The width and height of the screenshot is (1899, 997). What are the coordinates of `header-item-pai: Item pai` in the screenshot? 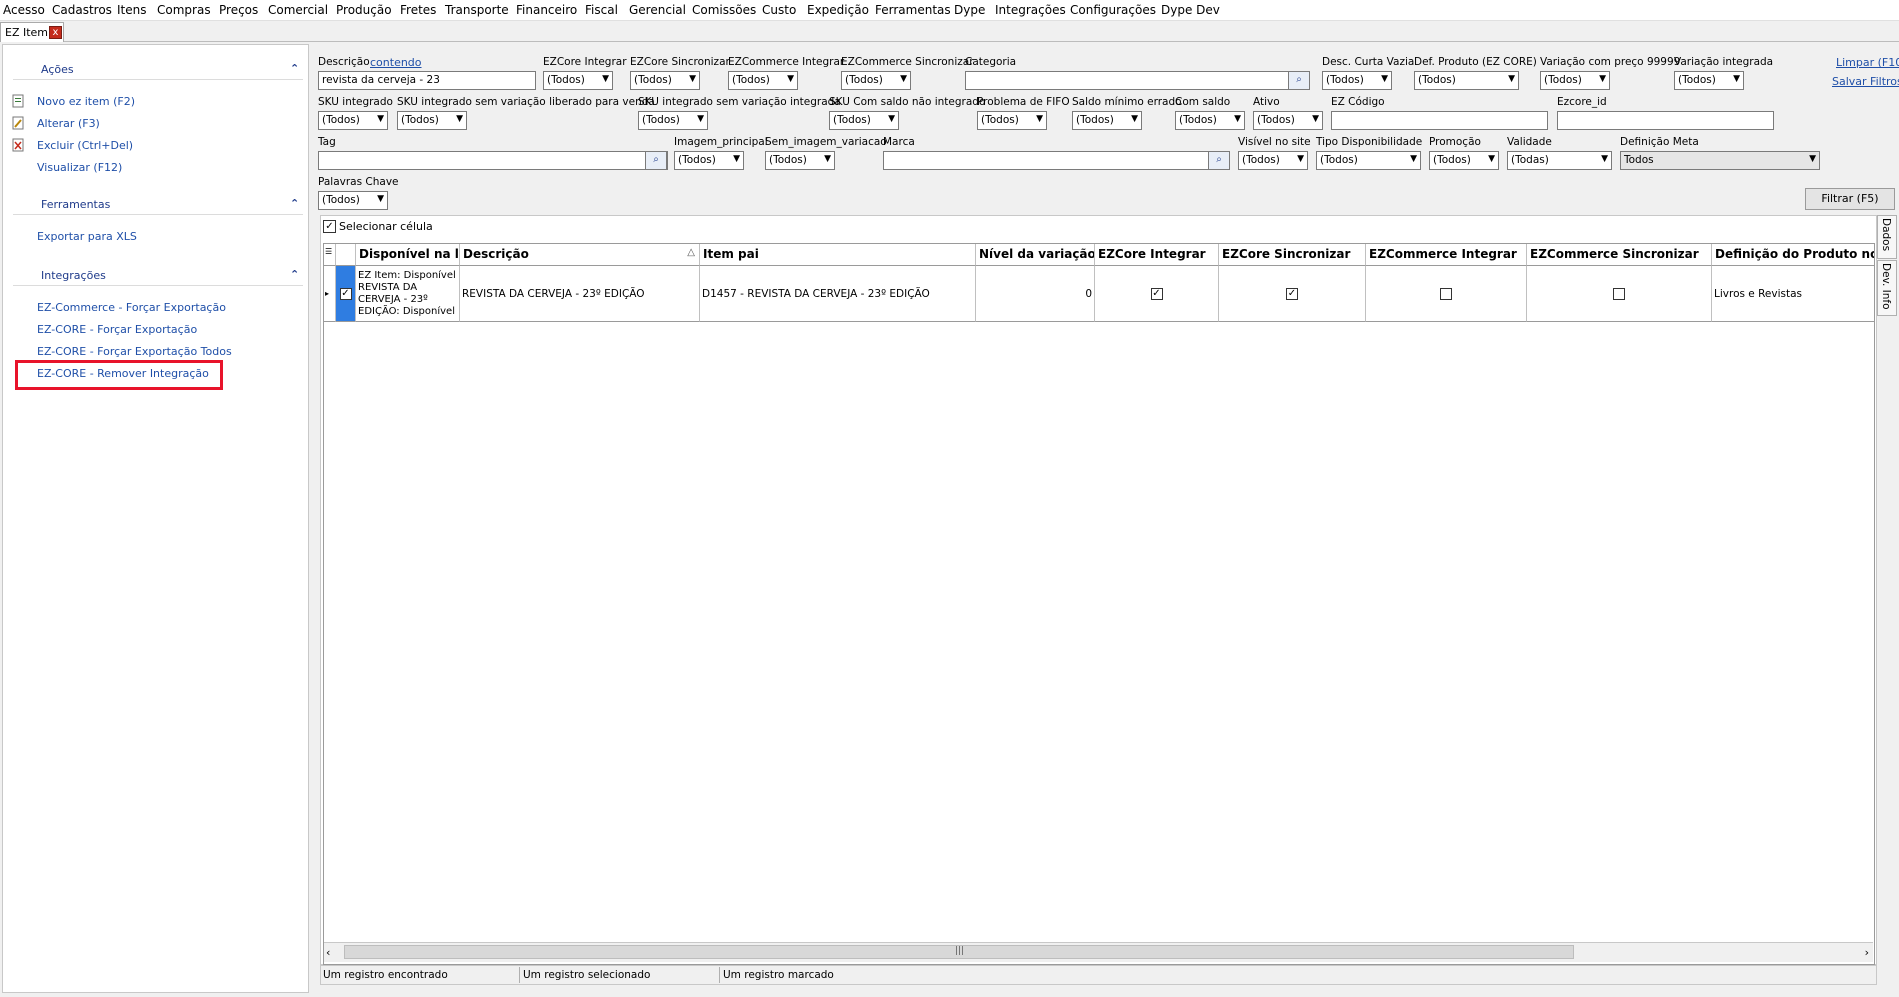 It's located at (838, 255).